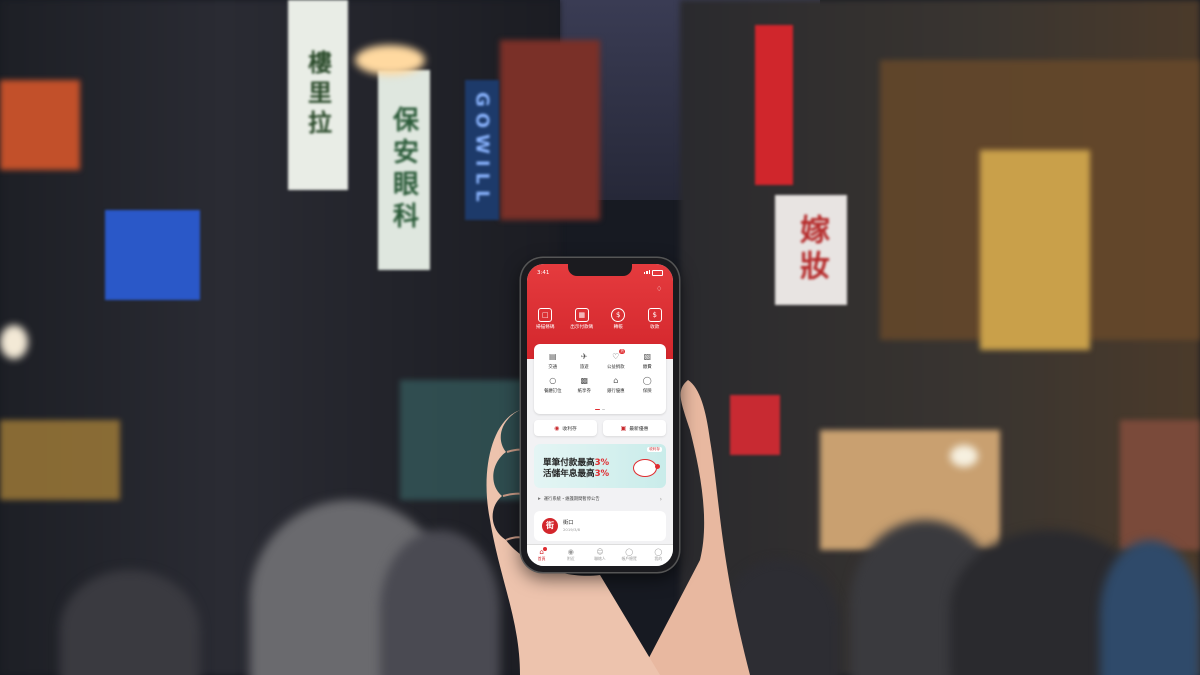 The width and height of the screenshot is (1200, 675). I want to click on store-logo: 街, so click(550, 526).